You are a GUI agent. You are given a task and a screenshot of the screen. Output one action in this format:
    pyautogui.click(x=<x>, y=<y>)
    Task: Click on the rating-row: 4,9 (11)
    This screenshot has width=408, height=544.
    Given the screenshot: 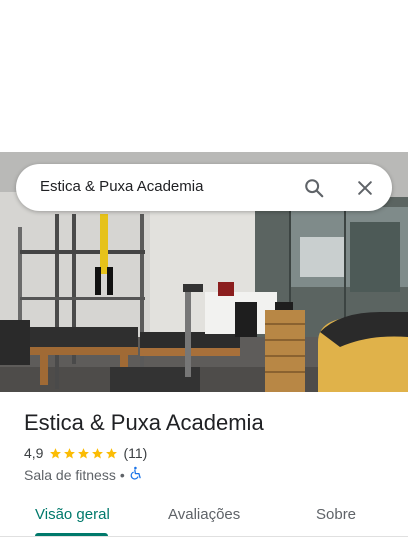 What is the action you would take?
    pyautogui.click(x=85, y=453)
    